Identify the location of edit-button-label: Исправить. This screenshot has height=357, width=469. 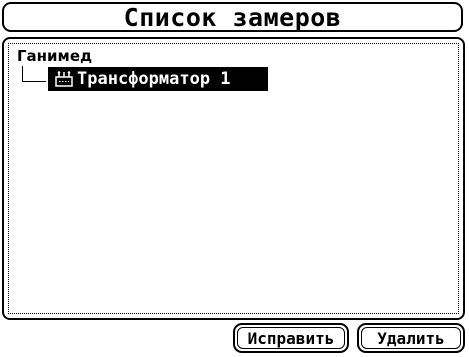
(291, 338).